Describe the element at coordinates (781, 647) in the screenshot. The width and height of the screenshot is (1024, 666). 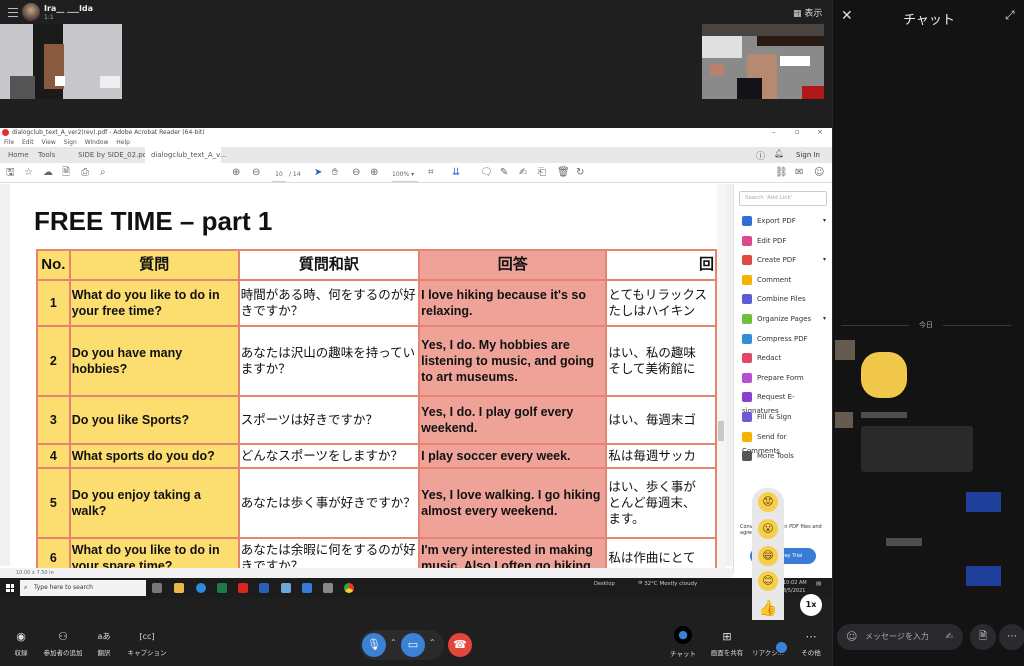
I see `edit-reaction-badge-icon` at that location.